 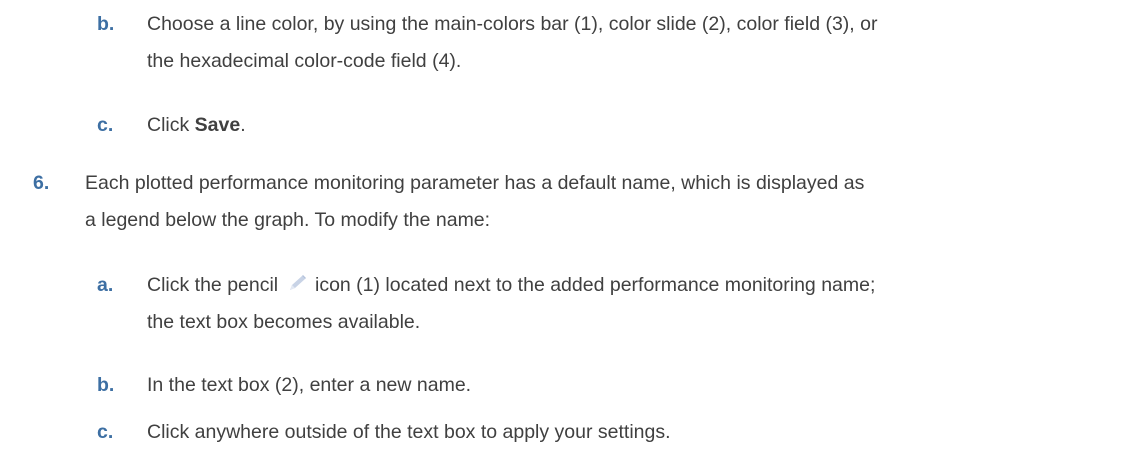 I want to click on step-a-prefix: Click the pencil, so click(x=213, y=285).